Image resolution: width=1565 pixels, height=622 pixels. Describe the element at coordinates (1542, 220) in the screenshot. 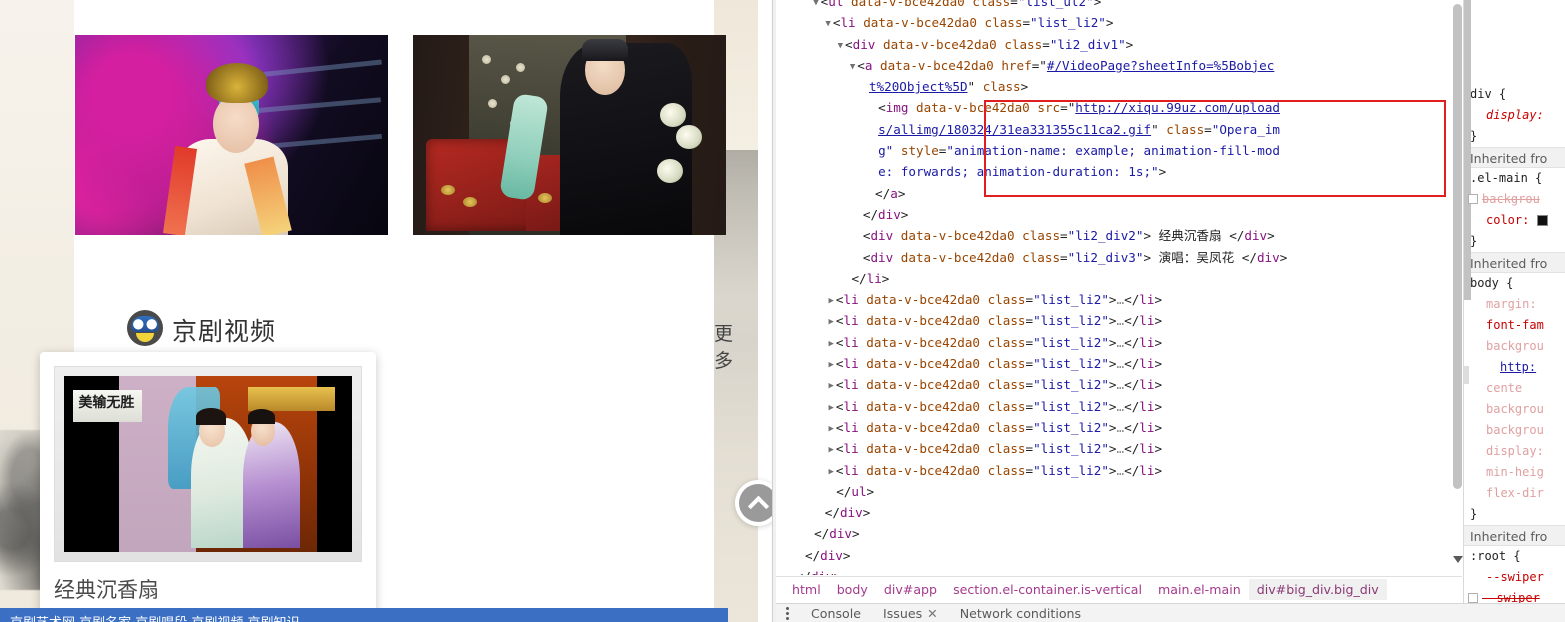

I see `color-swatch` at that location.